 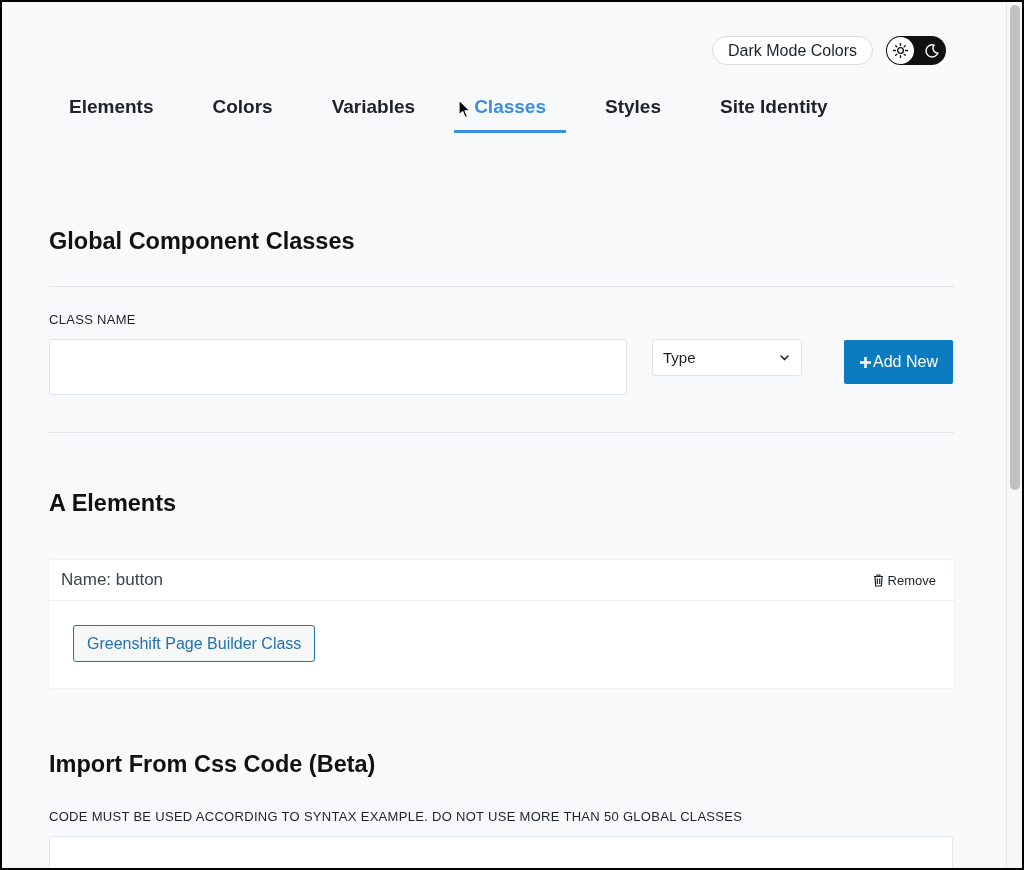 What do you see at coordinates (373, 106) in the screenshot?
I see `tab: Variables` at bounding box center [373, 106].